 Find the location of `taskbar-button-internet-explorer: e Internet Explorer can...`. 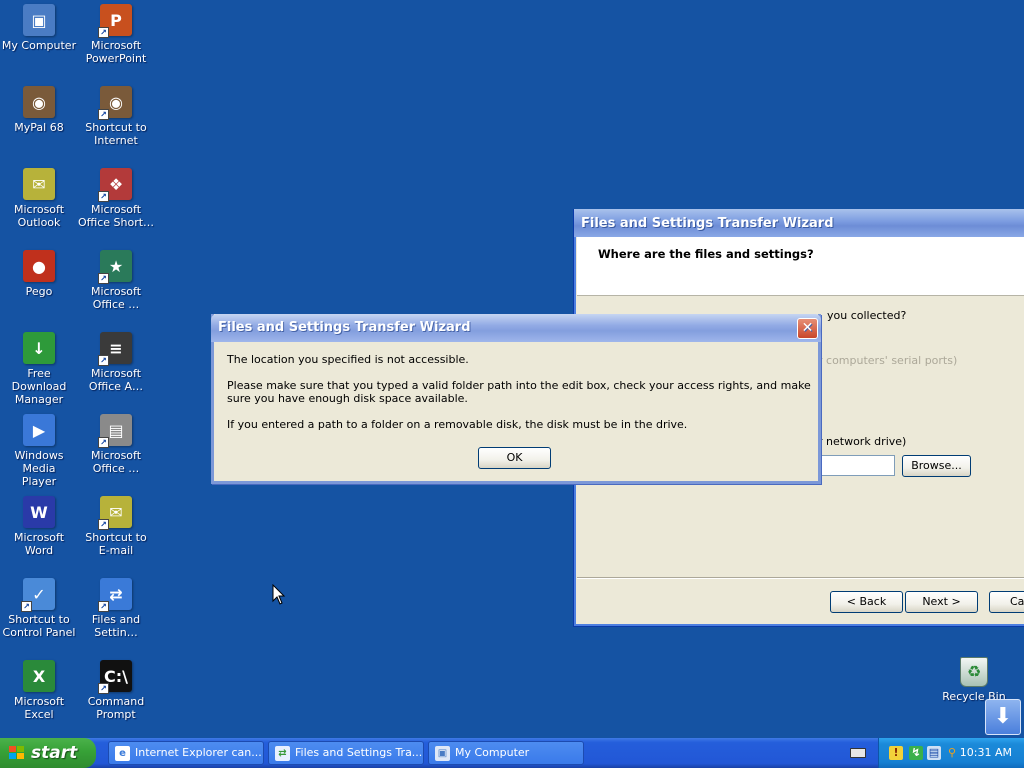

taskbar-button-internet-explorer: e Internet Explorer can... is located at coordinates (186, 753).